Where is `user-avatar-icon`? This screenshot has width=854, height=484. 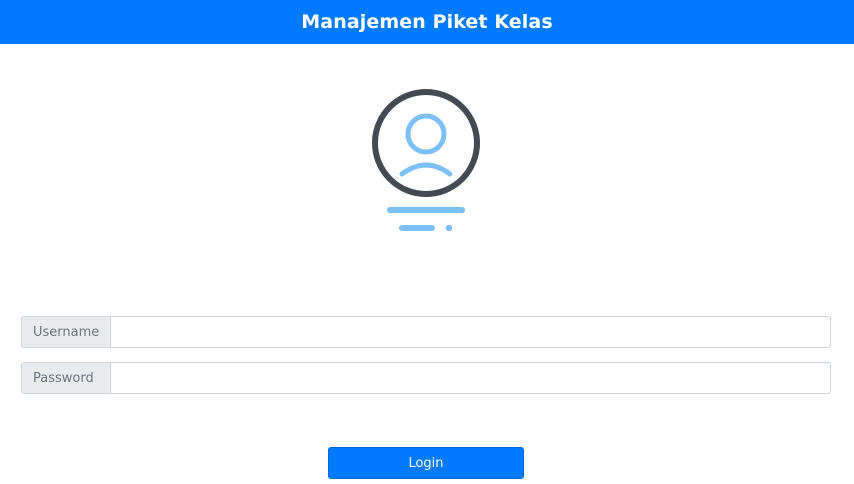 user-avatar-icon is located at coordinates (426, 160).